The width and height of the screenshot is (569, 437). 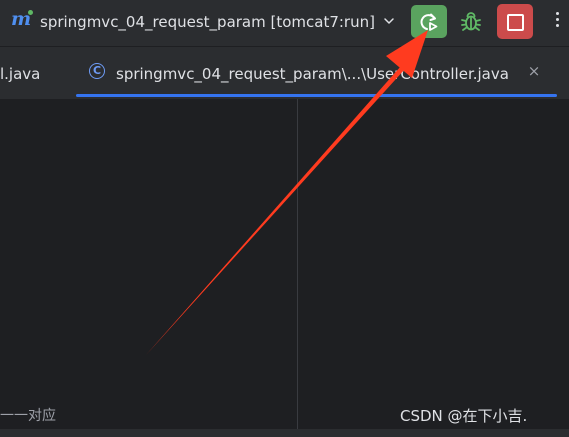 I want to click on tab-previous-file: l.java, so click(x=20, y=74).